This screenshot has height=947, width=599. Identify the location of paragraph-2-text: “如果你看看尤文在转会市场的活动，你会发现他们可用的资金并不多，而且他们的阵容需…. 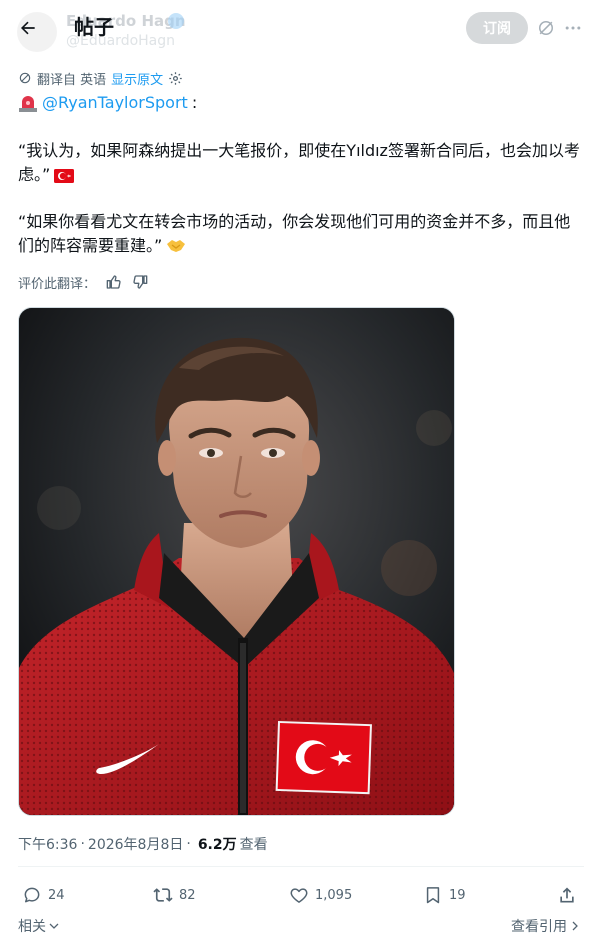
(294, 233).